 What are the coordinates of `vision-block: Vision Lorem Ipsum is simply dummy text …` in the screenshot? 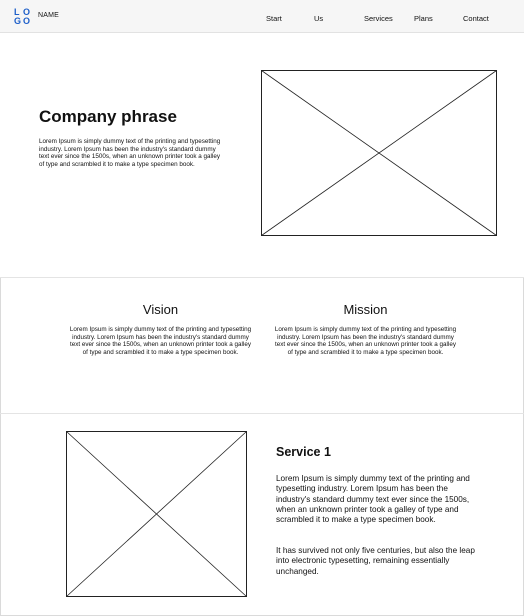 It's located at (160, 329).